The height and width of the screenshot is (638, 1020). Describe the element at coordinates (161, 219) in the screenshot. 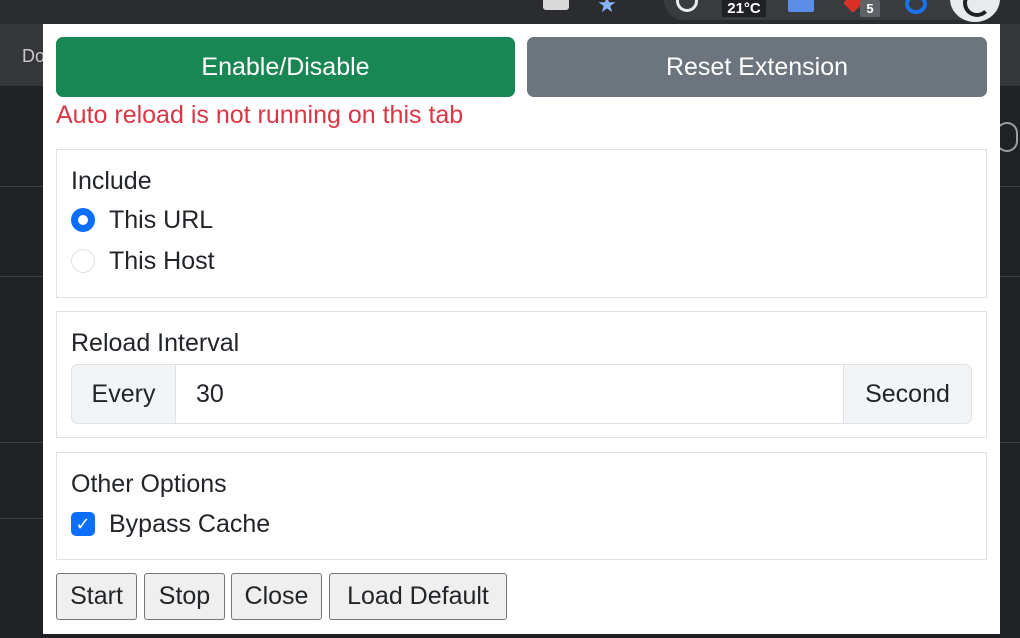

I see `option-label: This URL` at that location.